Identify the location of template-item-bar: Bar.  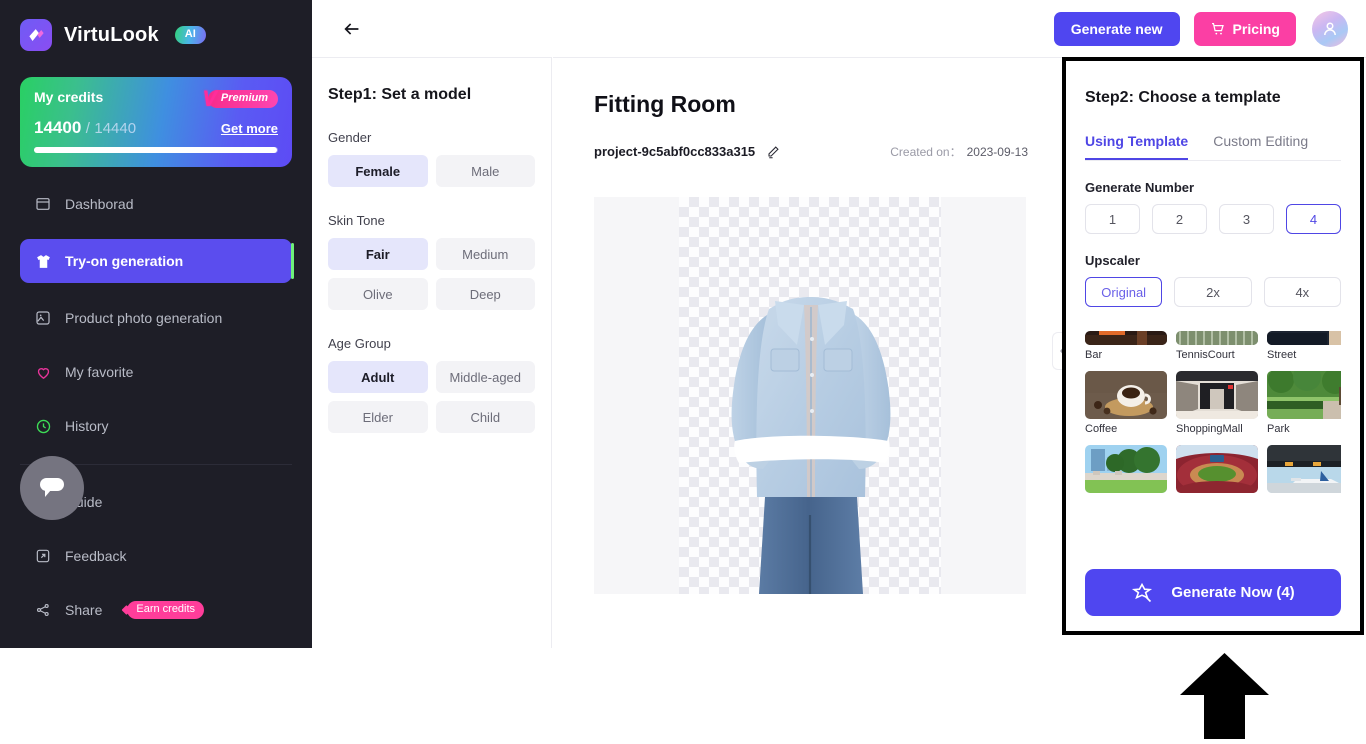
(1126, 346).